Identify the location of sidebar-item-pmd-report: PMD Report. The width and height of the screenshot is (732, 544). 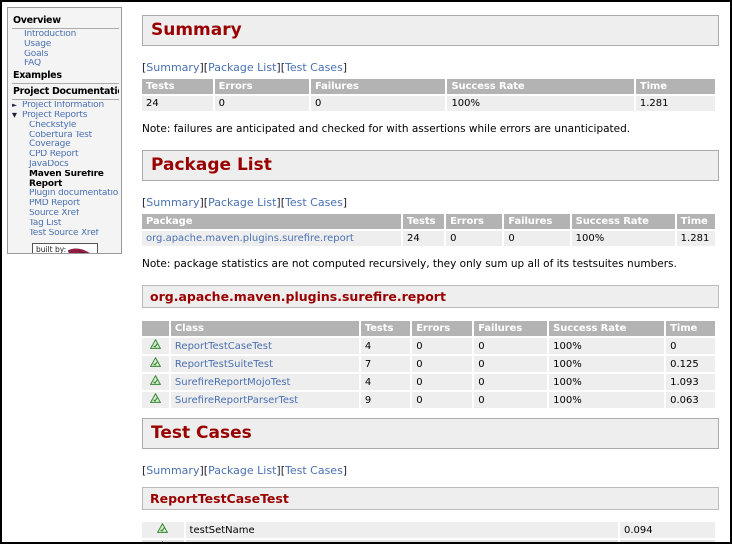
(65, 204).